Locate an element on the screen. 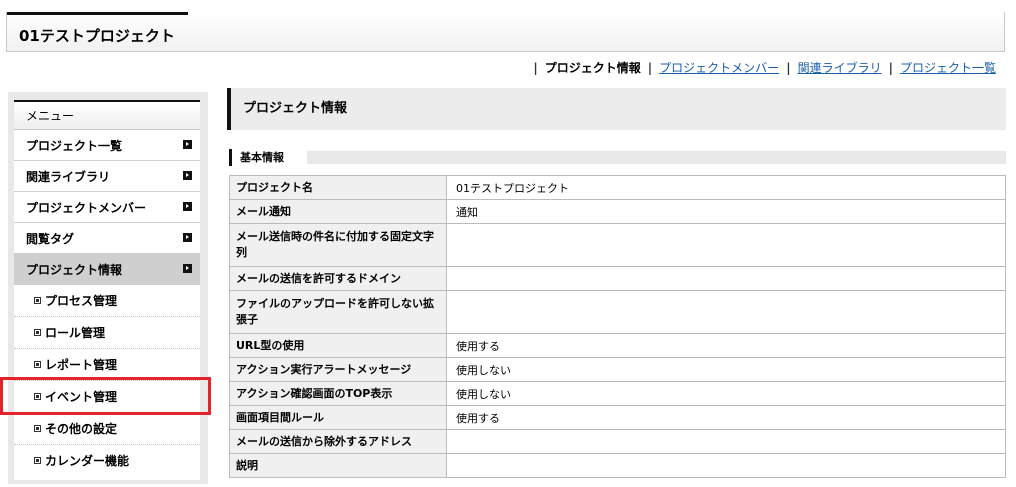 This screenshot has height=487, width=1016. sidebar-subitem-label: レポート管理 is located at coordinates (81, 365).